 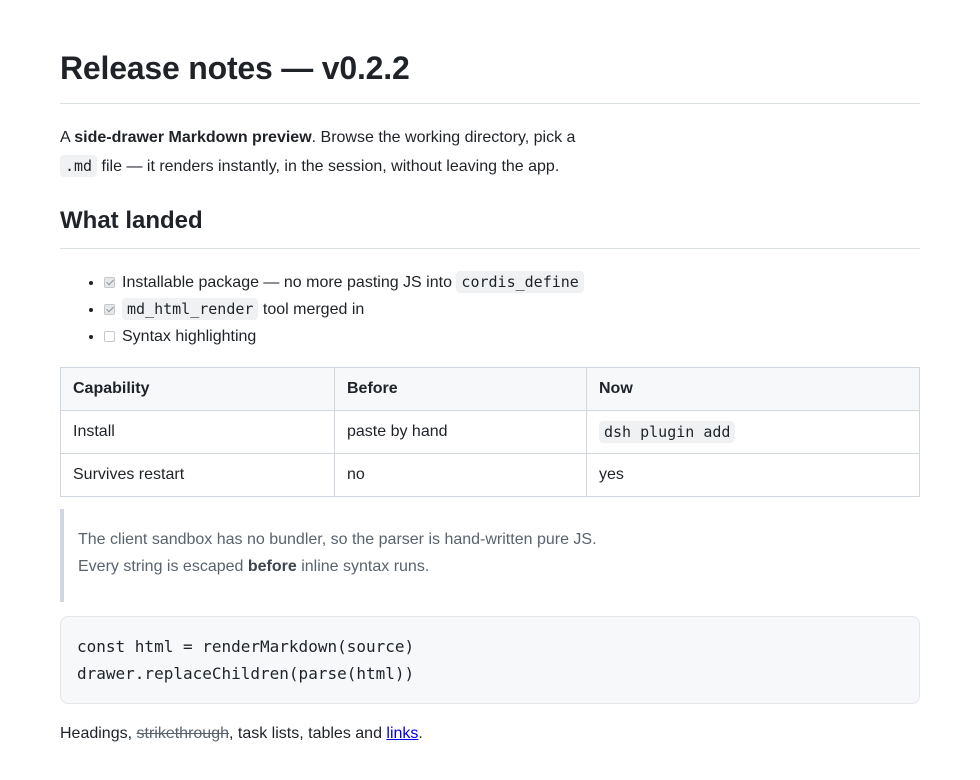 I want to click on table-cell: no, so click(x=460, y=475).